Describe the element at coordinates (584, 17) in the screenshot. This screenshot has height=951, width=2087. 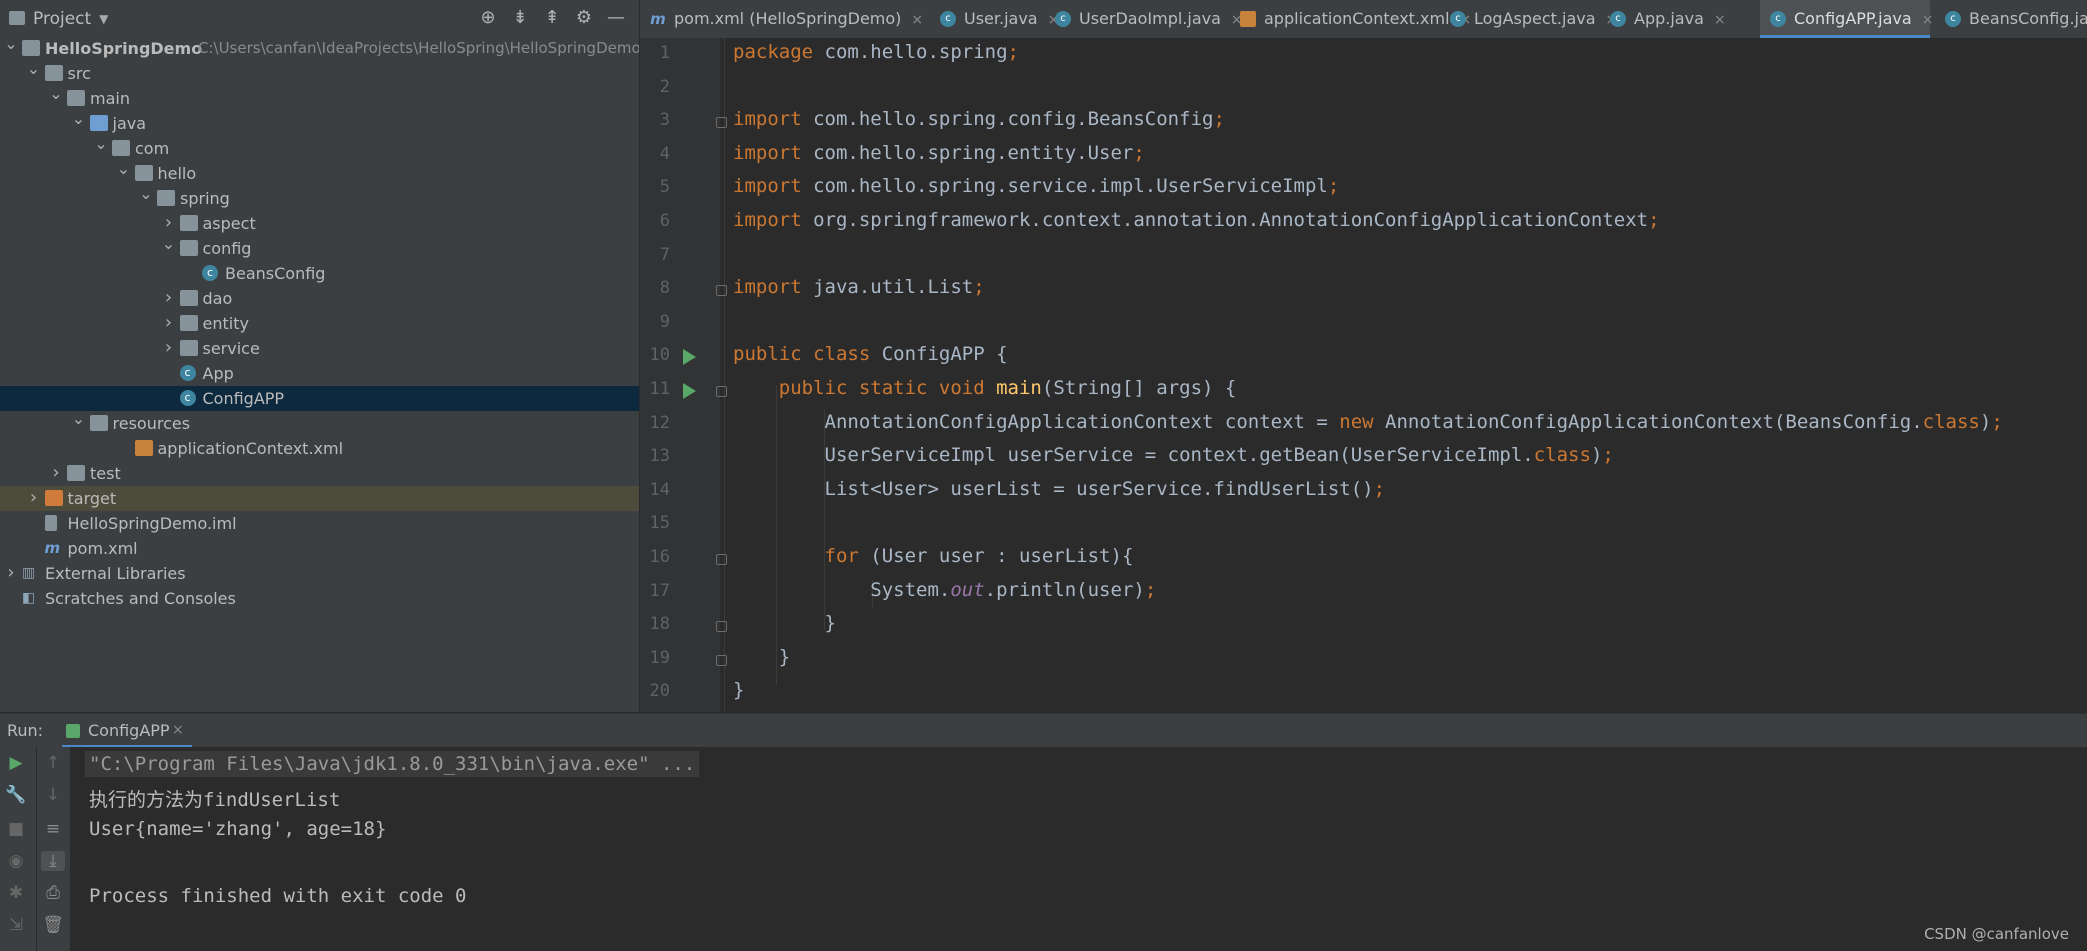
I see `gear-icon: ⚙` at that location.